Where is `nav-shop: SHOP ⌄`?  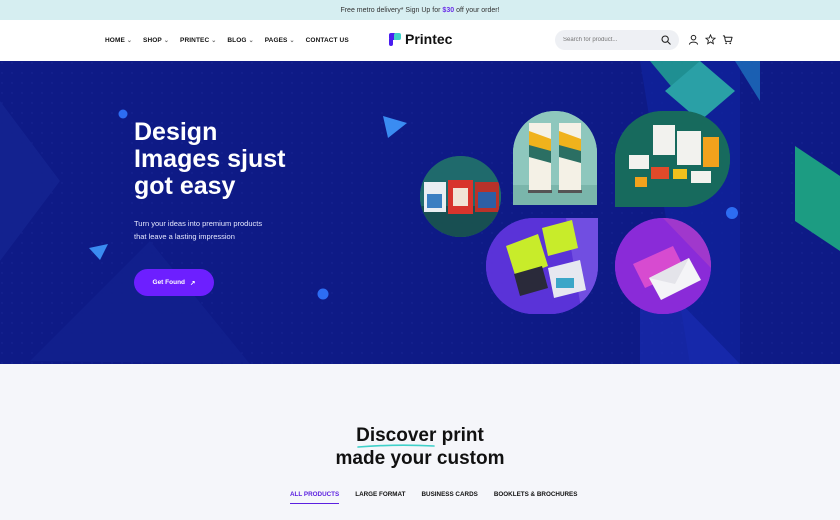
nav-shop: SHOP ⌄ is located at coordinates (156, 40).